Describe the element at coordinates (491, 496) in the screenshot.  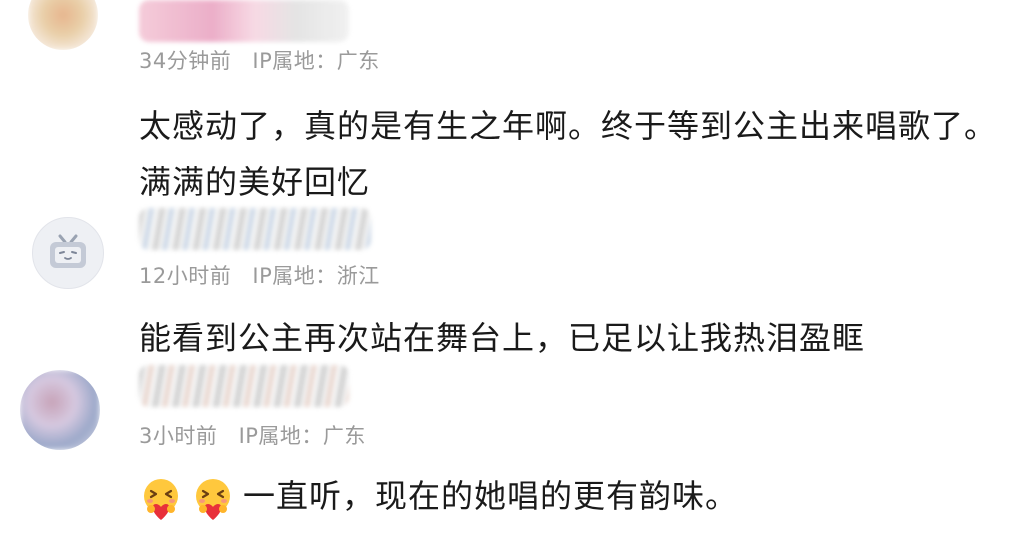
I see `comment-text-content: 一直听，现在的她唱的更有韵味。` at that location.